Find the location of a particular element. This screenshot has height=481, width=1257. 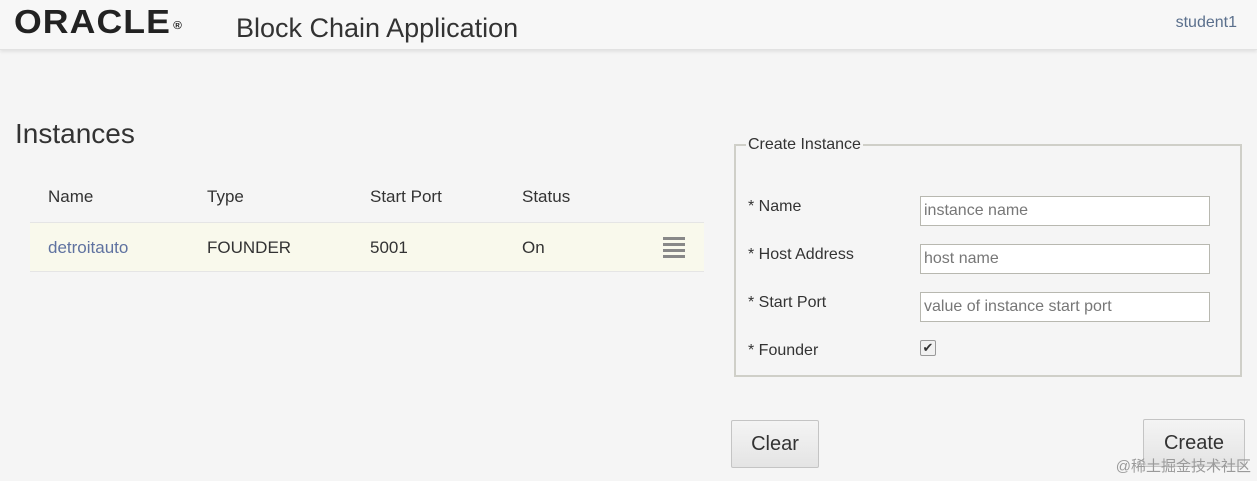

create-instance-legend: Create Instance is located at coordinates (804, 144).